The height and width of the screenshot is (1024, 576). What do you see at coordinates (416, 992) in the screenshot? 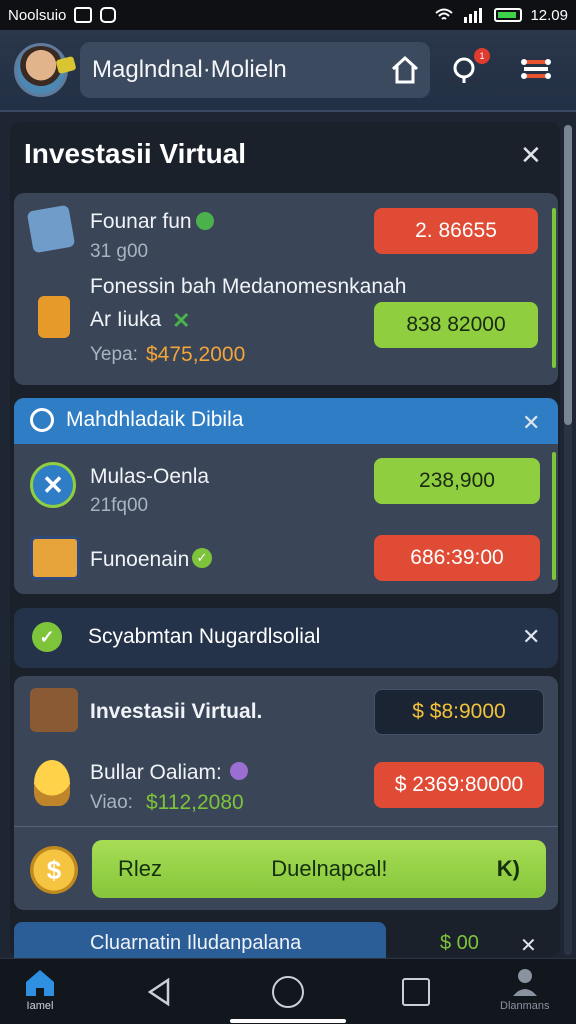
I see `recents-icon` at bounding box center [416, 992].